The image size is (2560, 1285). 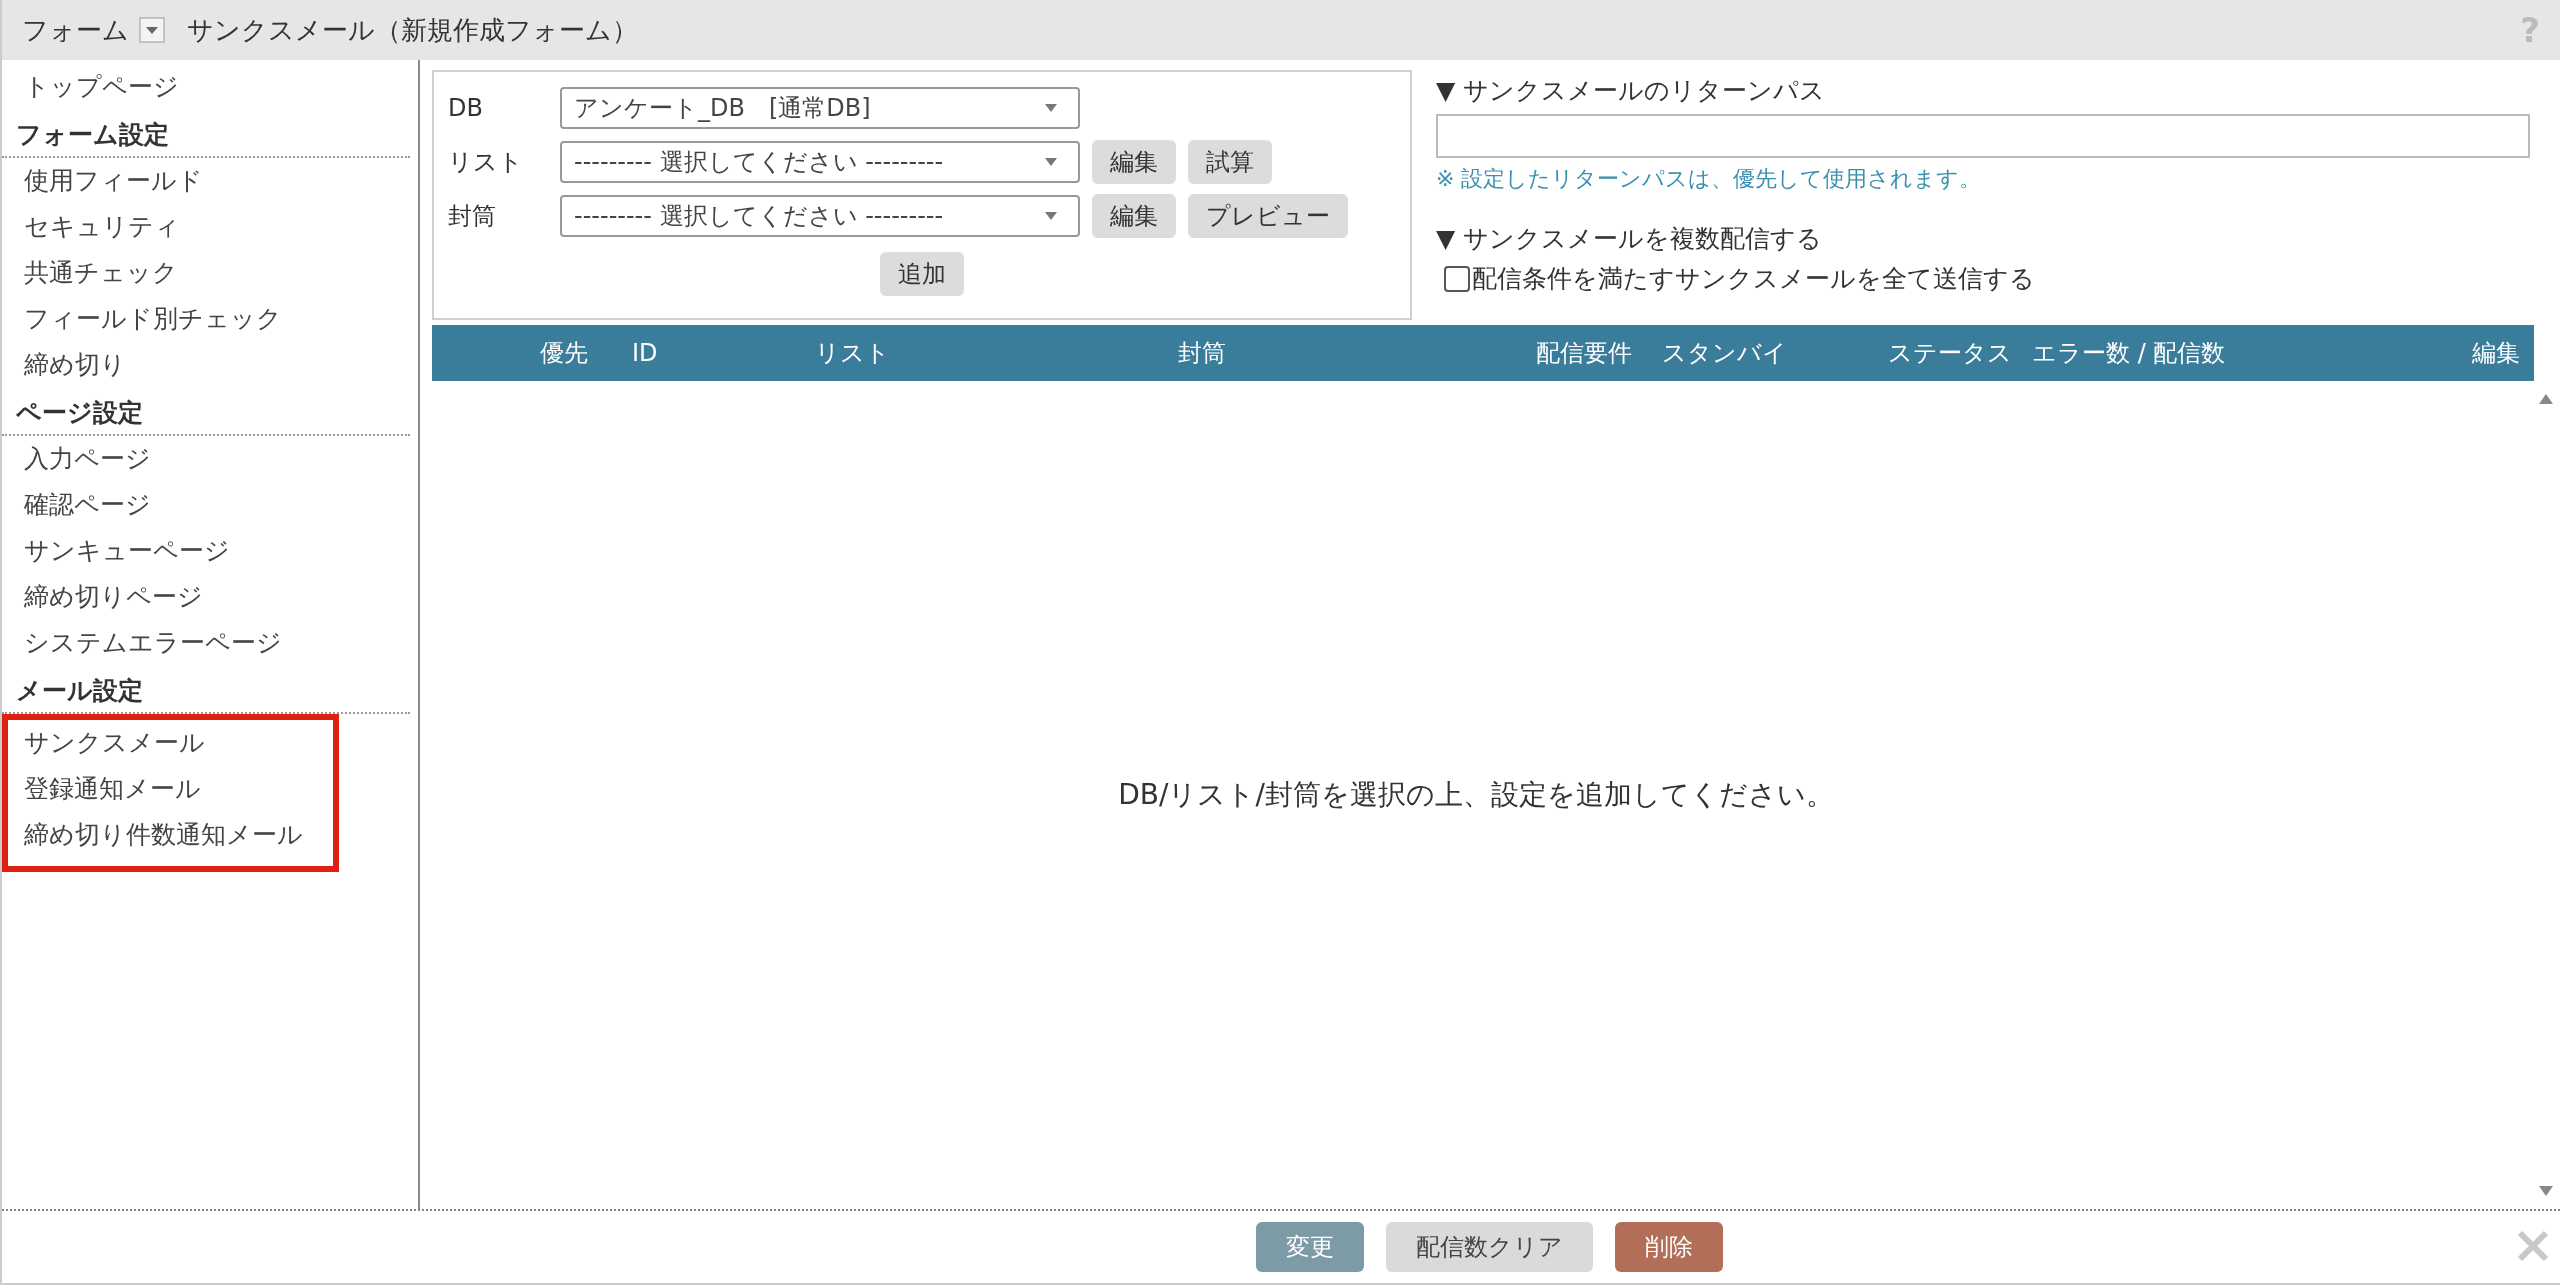 What do you see at coordinates (153, 597) in the screenshot?
I see `sidebar-item: 締め切りページ` at bounding box center [153, 597].